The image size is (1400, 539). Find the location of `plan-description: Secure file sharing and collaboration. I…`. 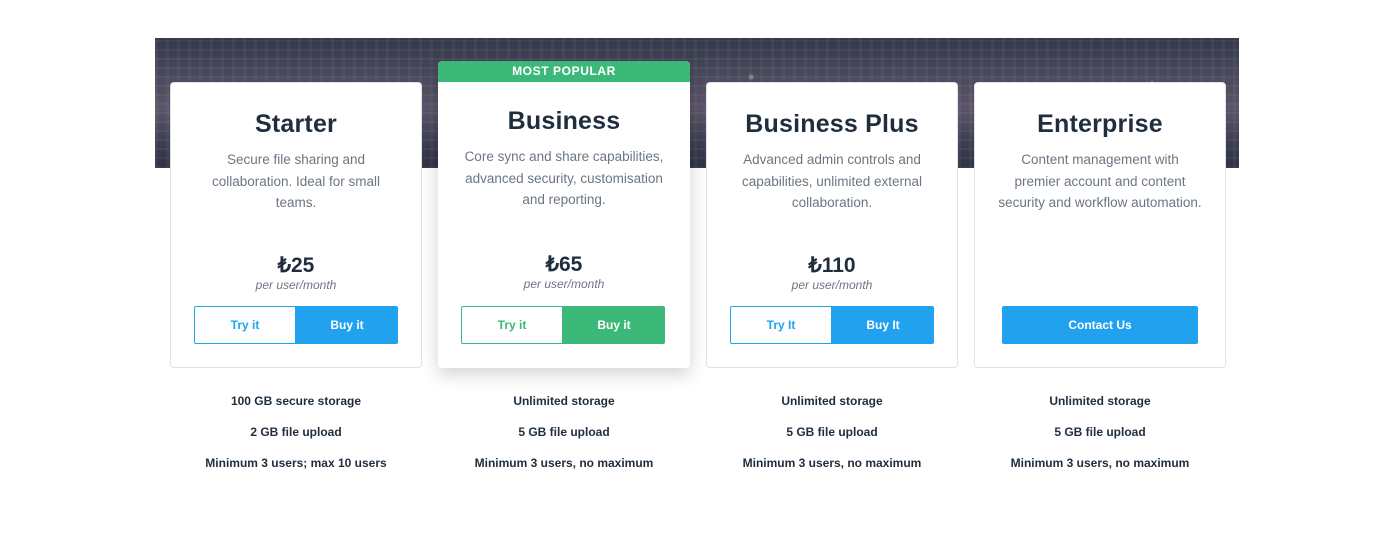

plan-description: Secure file sharing and collaboration. I… is located at coordinates (296, 181).